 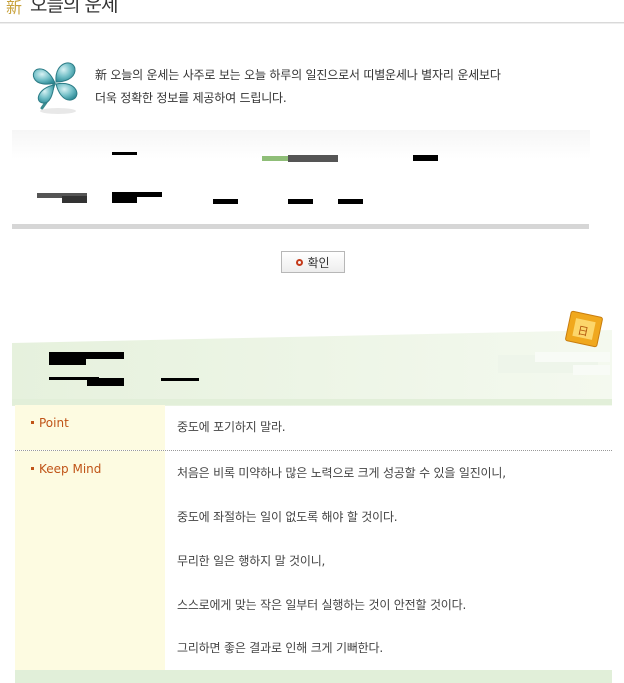 I want to click on title-hanja: 新, so click(x=14, y=8).